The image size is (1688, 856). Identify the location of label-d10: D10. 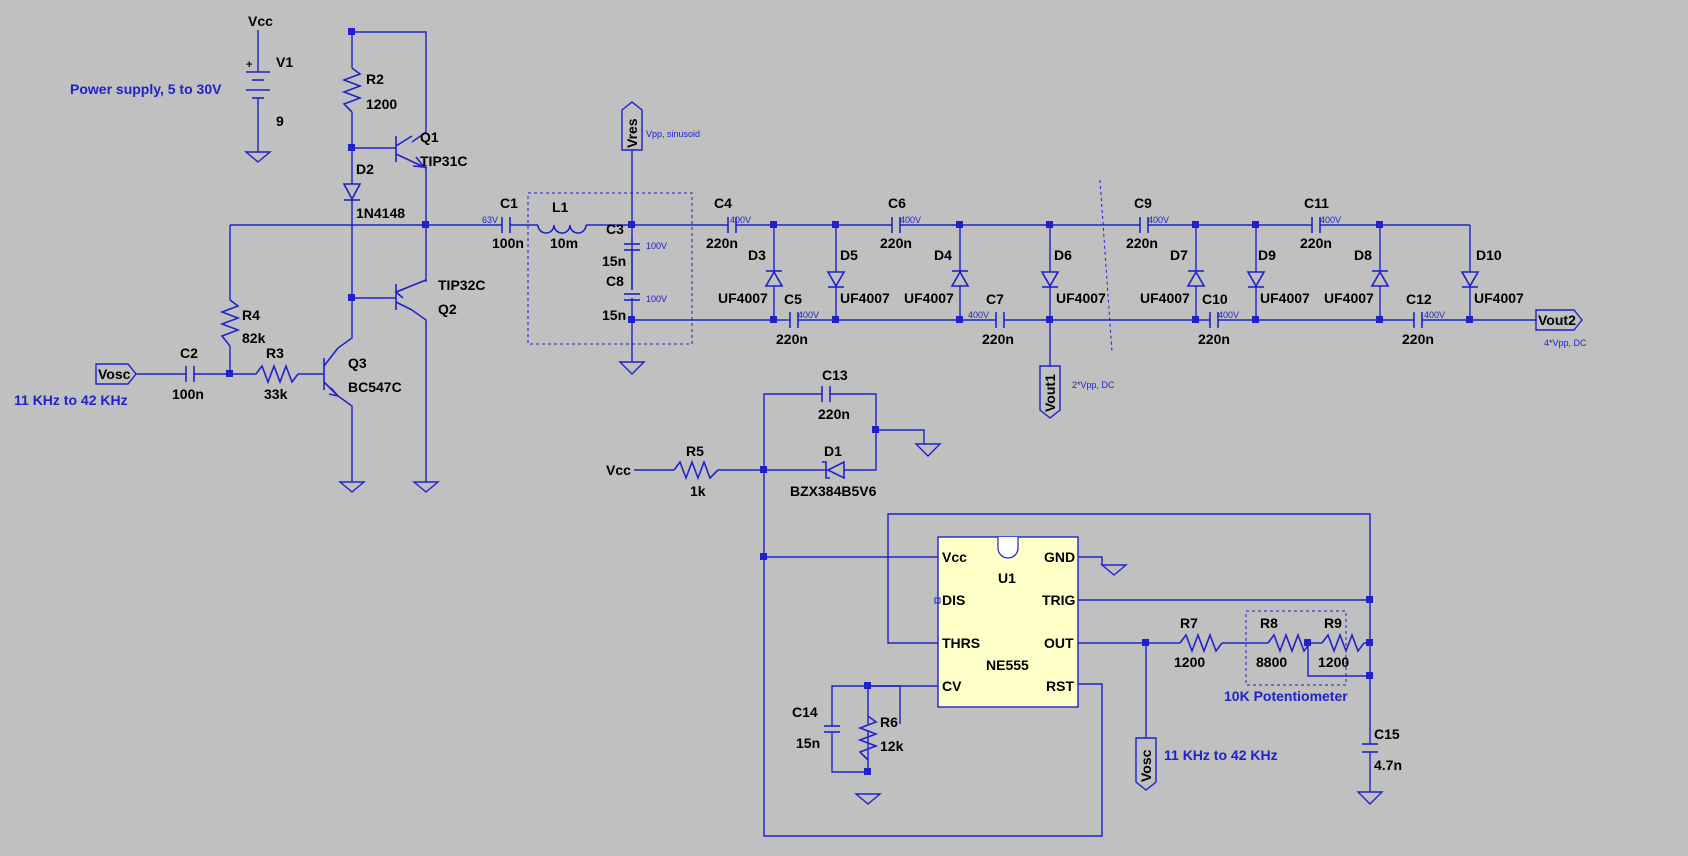
(1489, 255).